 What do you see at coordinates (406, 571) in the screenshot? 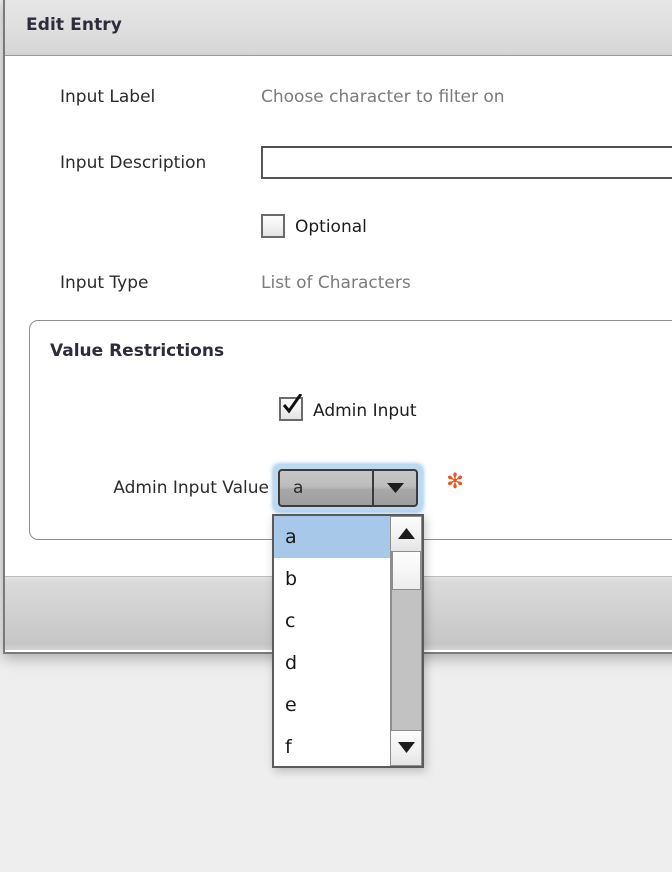
I see `dropdown-scrollbar-thumb` at bounding box center [406, 571].